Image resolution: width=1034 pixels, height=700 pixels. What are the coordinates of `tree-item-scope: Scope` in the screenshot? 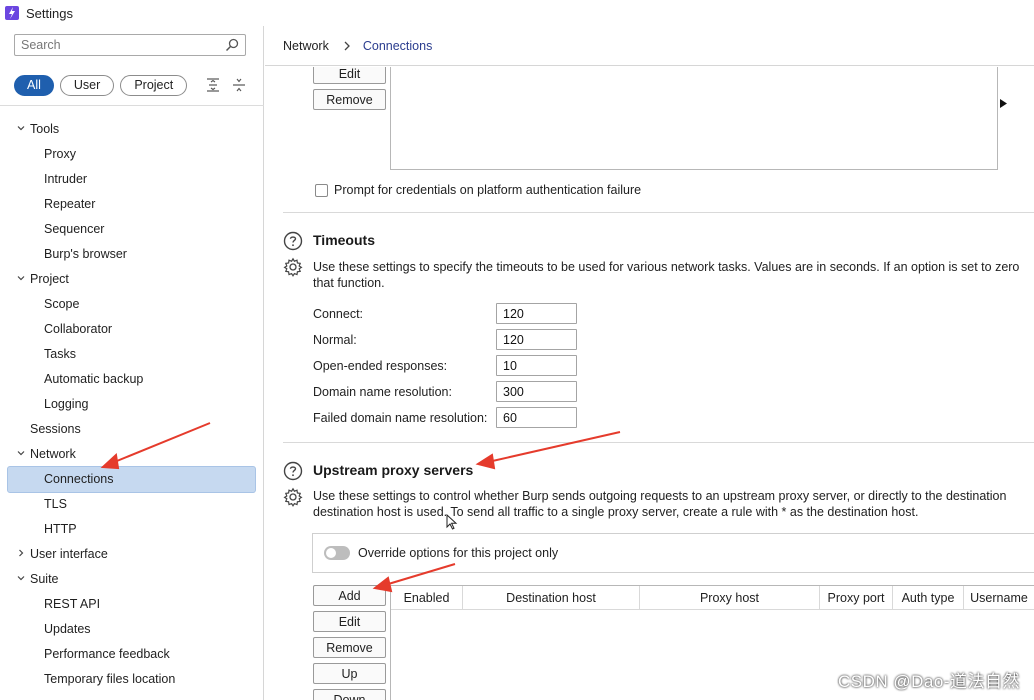 It's located at (132, 303).